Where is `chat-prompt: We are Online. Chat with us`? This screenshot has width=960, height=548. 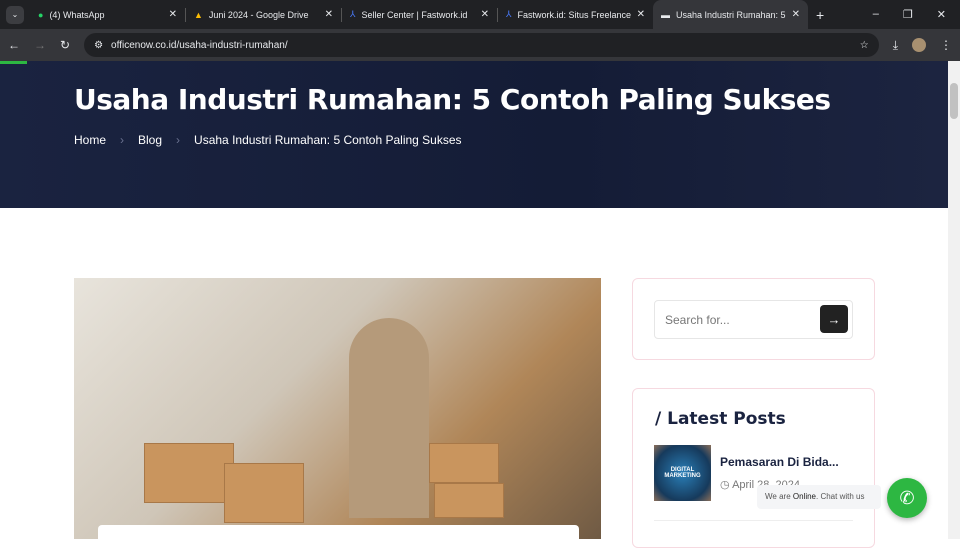 chat-prompt: We are Online. Chat with us is located at coordinates (819, 497).